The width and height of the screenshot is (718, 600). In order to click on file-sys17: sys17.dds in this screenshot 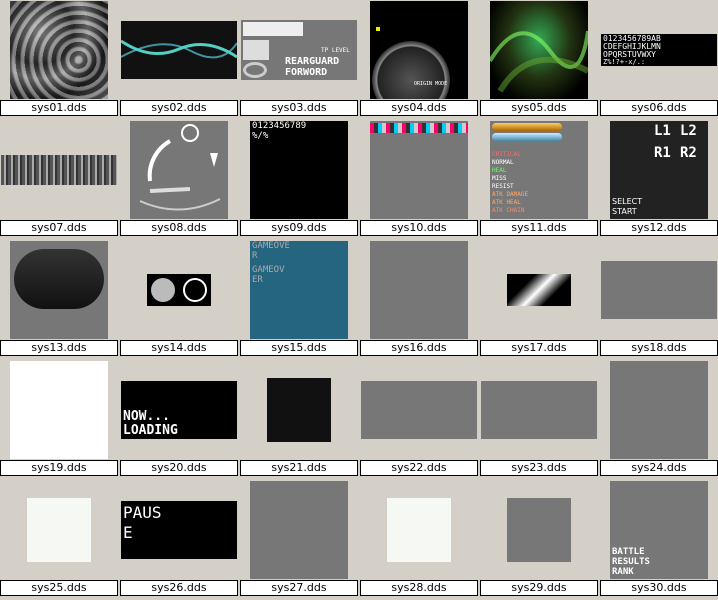, I will do `click(540, 300)`.